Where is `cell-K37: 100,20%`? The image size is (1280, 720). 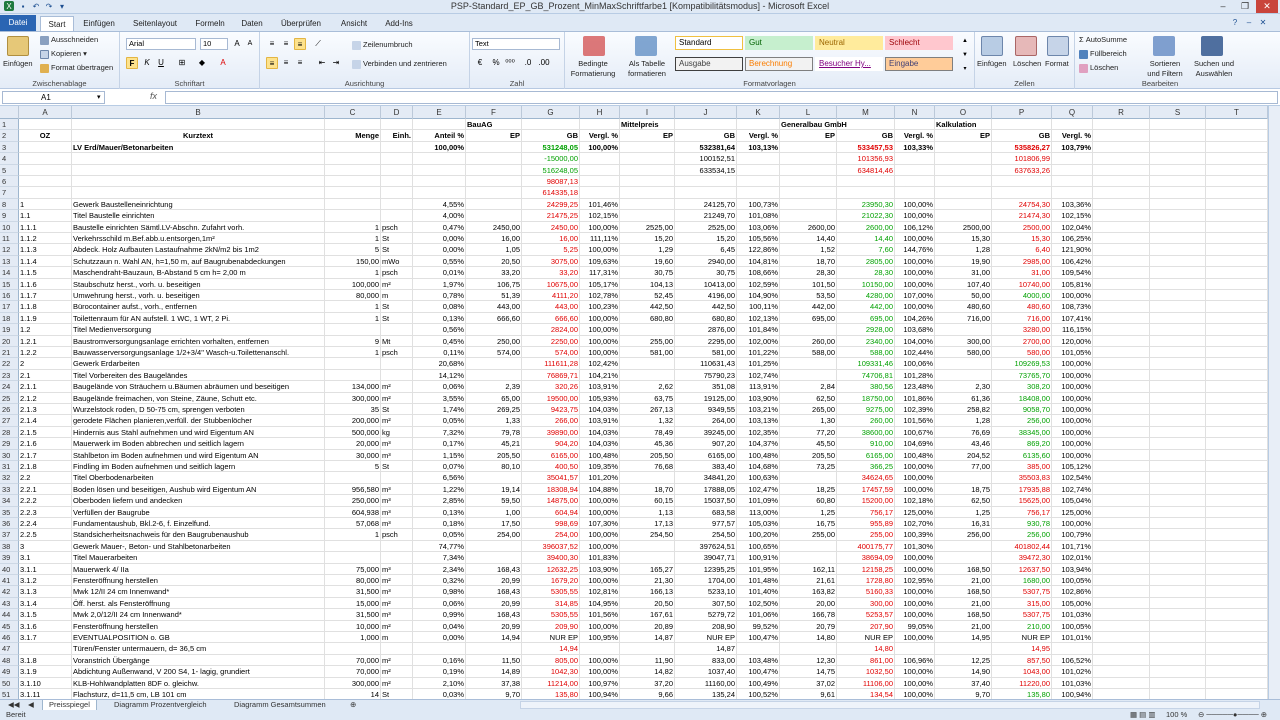
cell-K37: 100,20% is located at coordinates (758, 535).